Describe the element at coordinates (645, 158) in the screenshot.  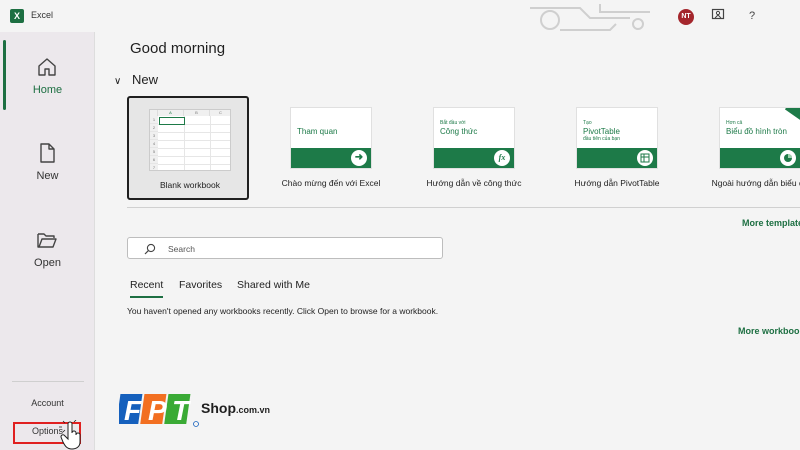
I see `pivot-table-icon` at that location.